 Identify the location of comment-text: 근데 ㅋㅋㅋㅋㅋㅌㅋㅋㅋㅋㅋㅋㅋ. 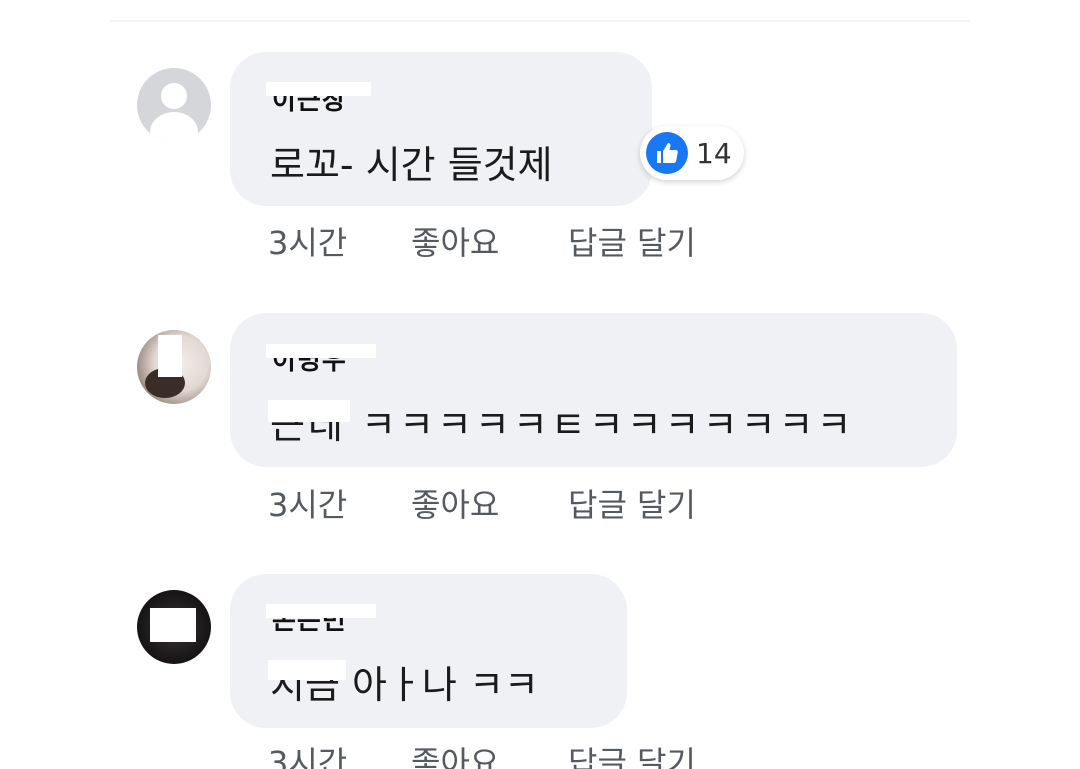
(562, 425).